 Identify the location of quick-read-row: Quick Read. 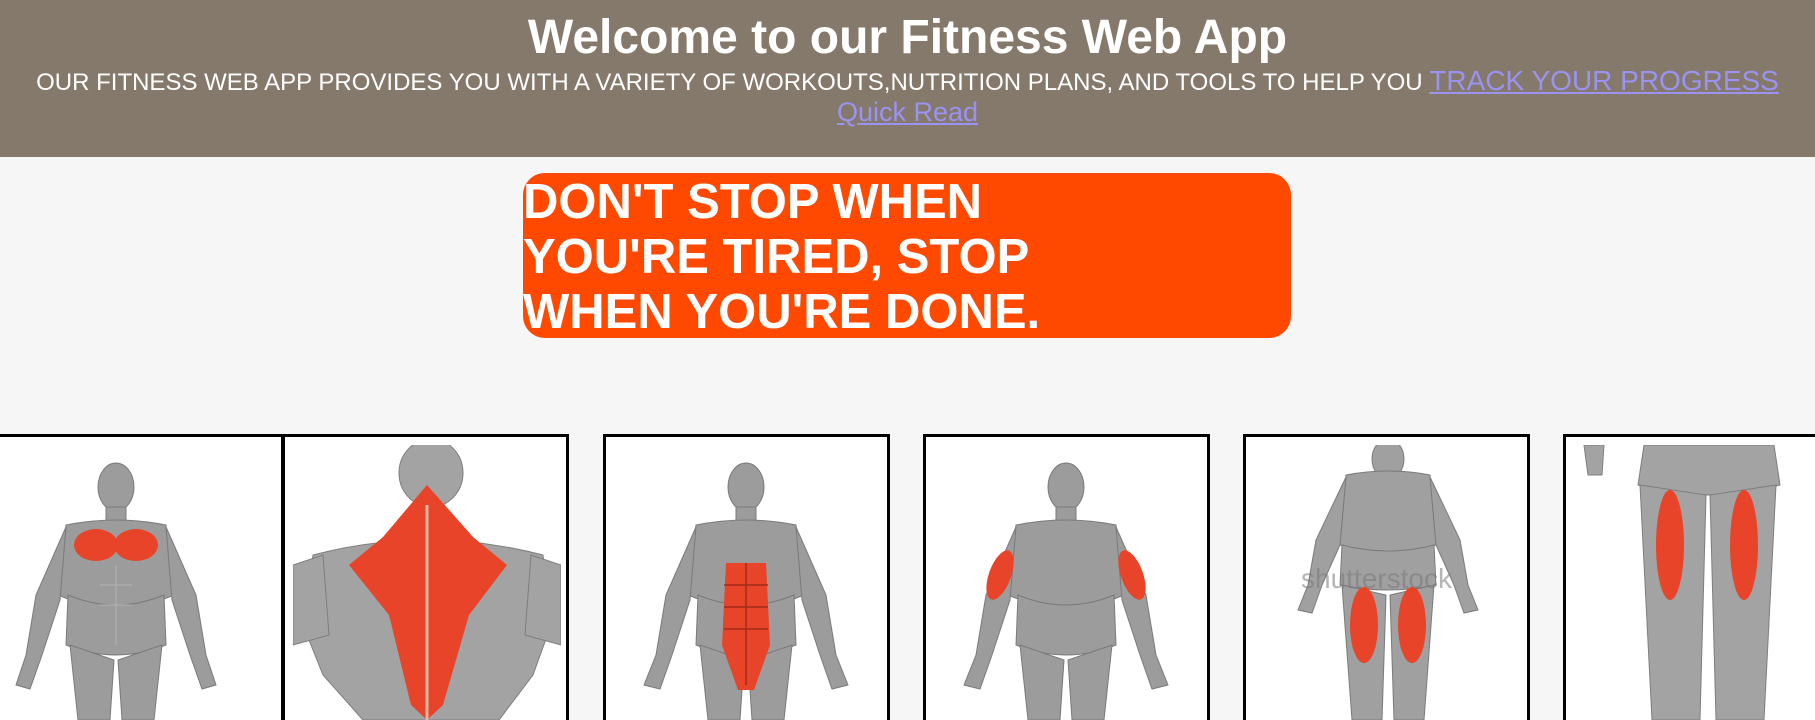
(907, 112).